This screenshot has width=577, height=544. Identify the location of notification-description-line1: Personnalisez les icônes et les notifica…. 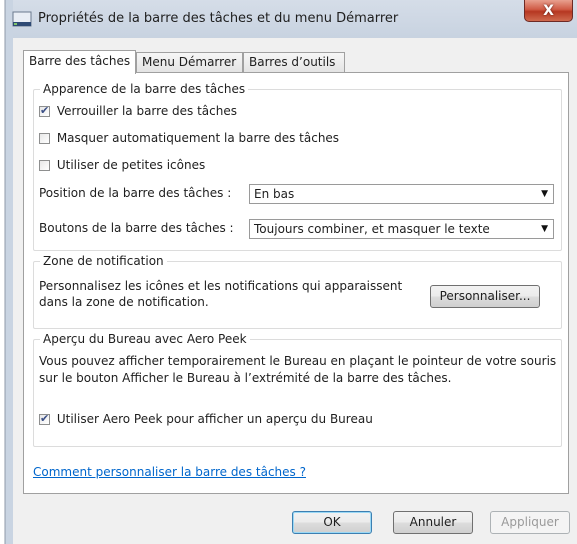
(221, 286).